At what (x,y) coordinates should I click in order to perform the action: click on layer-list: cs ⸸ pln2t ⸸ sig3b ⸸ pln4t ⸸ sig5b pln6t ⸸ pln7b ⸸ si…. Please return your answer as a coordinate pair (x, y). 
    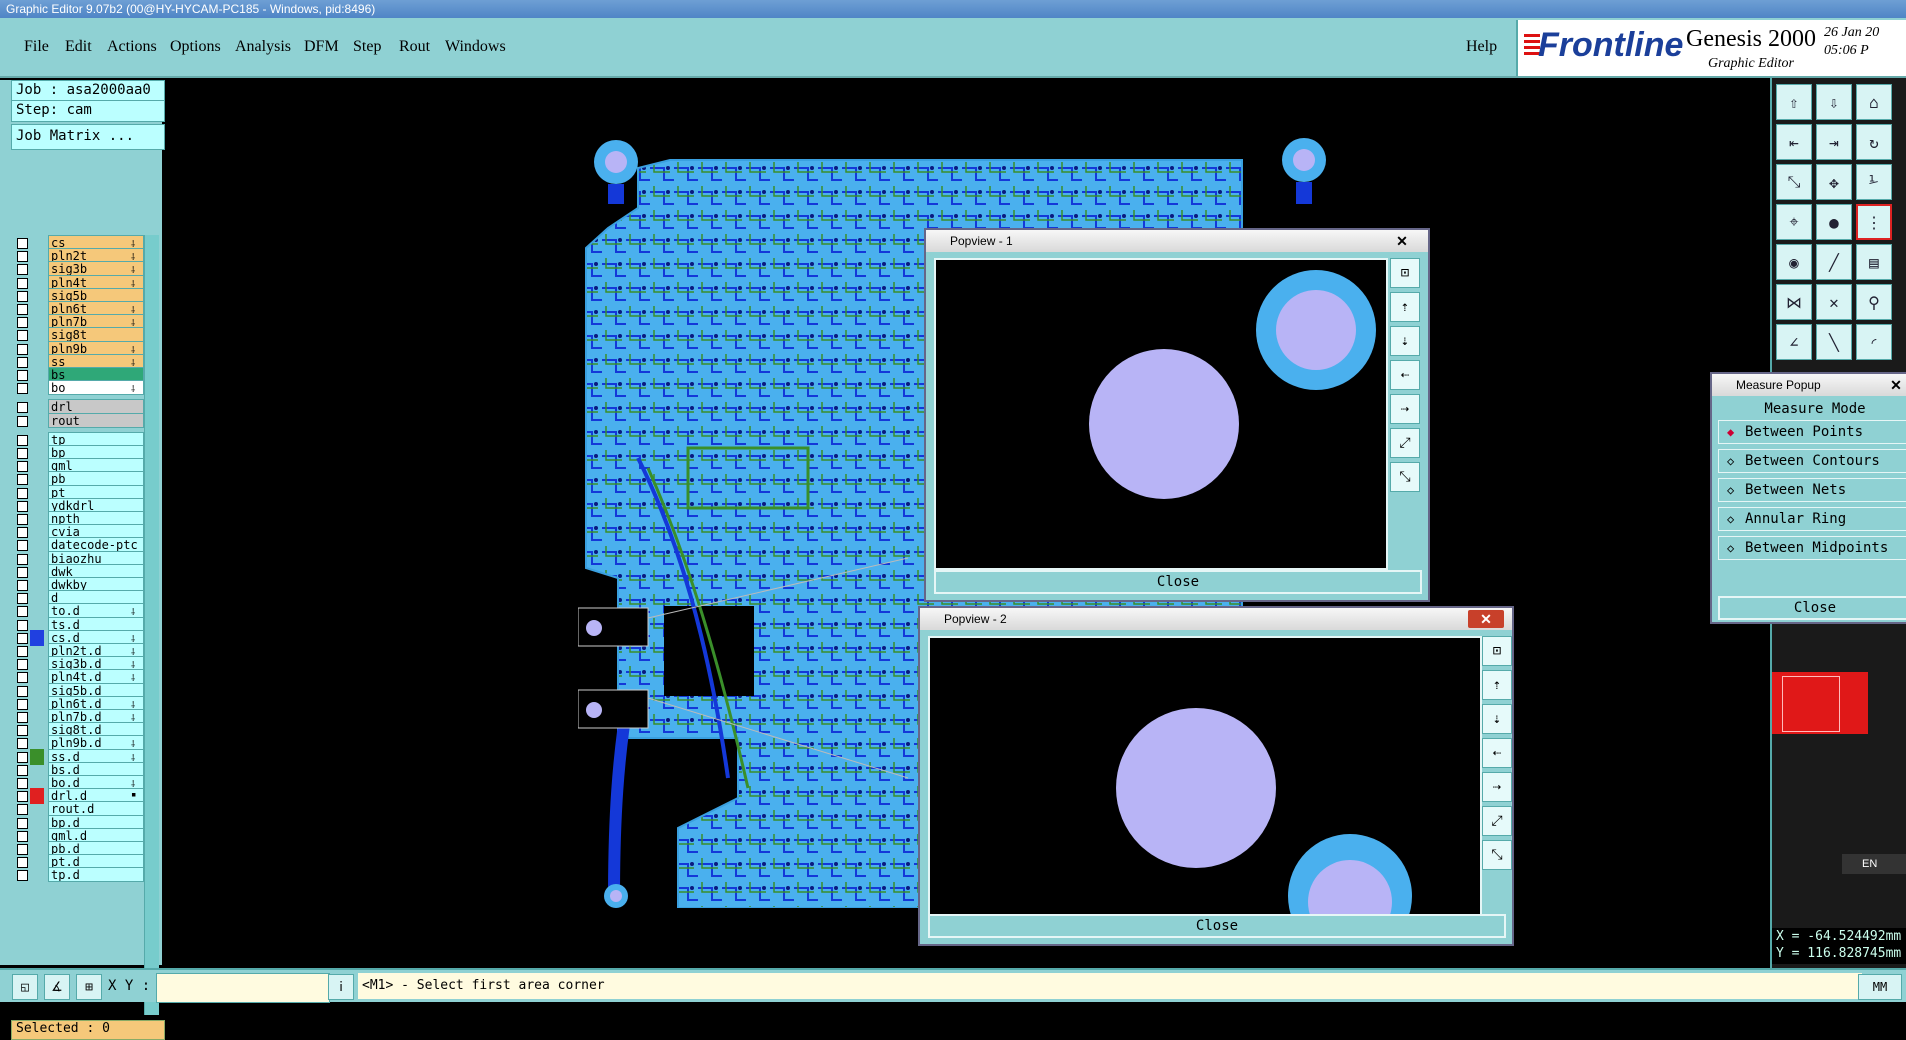
    Looking at the image, I should click on (85, 622).